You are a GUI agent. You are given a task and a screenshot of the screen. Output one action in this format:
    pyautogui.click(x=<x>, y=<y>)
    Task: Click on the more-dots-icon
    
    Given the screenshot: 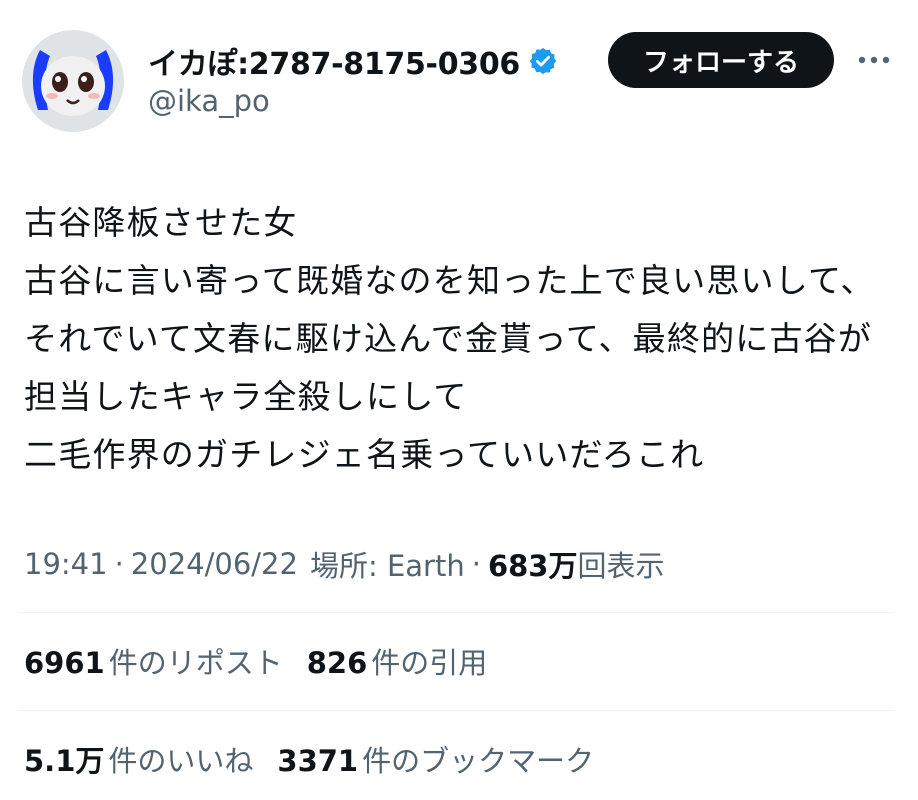 What is the action you would take?
    pyautogui.click(x=874, y=60)
    